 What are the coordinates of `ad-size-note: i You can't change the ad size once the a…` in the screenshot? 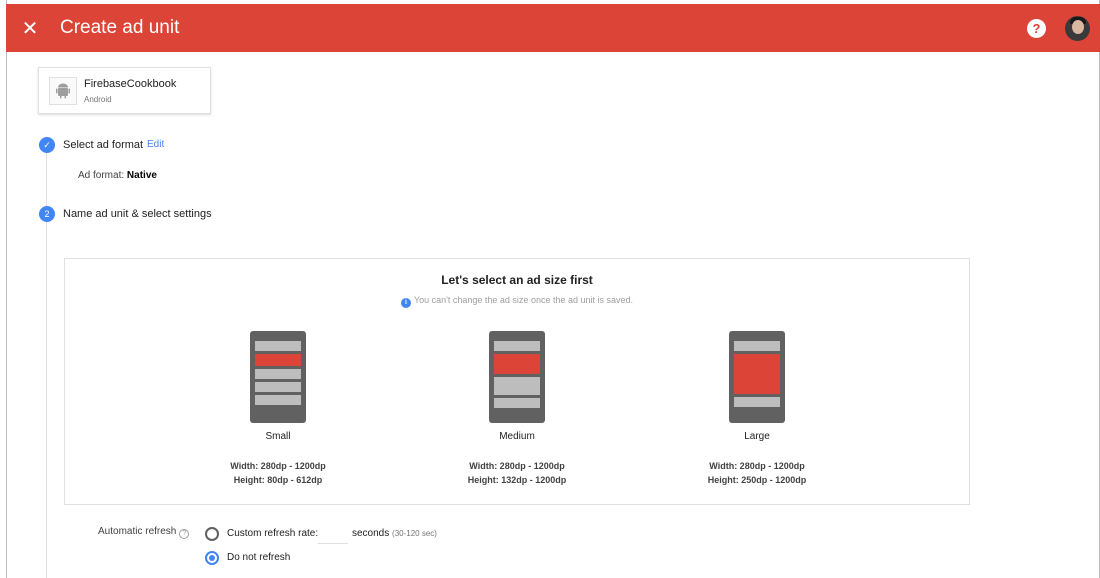 It's located at (517, 301).